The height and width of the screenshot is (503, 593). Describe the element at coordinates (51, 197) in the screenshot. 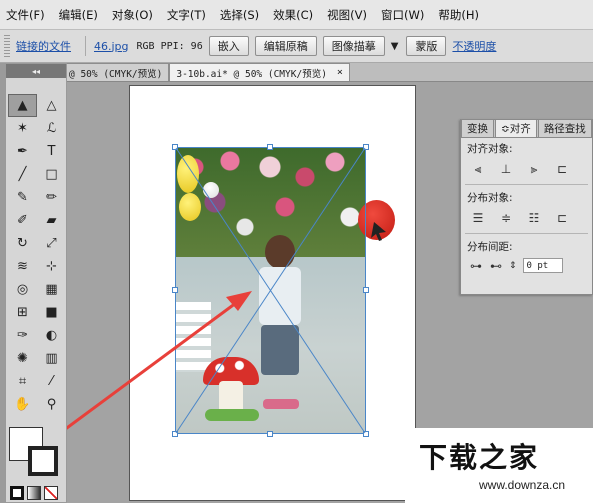

I see `pencil-tool-icon: ✏` at that location.